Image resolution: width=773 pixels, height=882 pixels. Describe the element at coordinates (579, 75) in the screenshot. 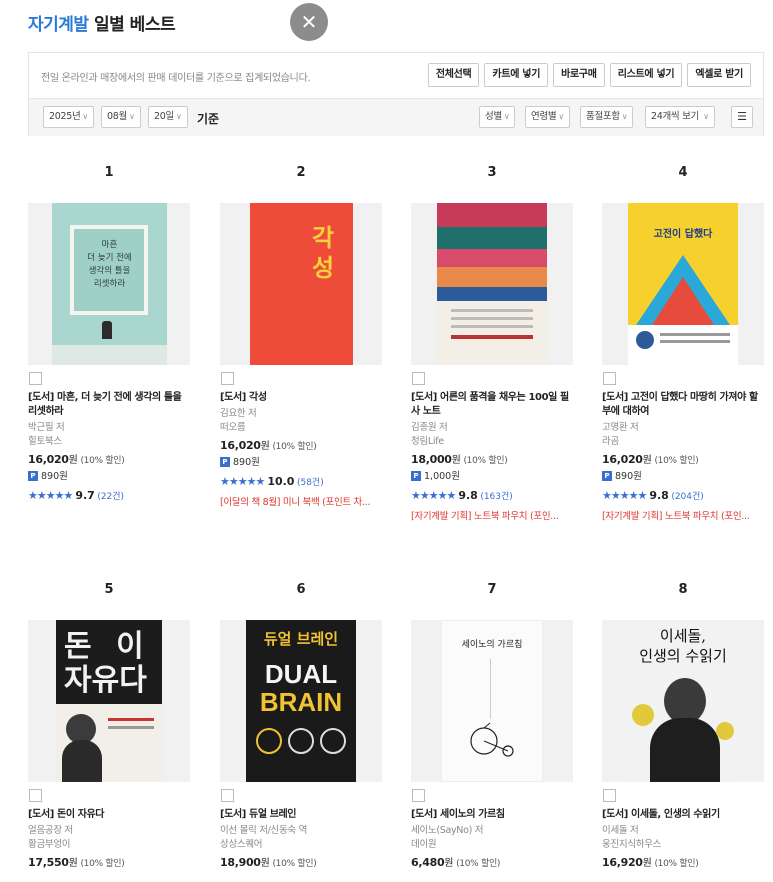

I see `buy-now-button: 바로구매` at that location.